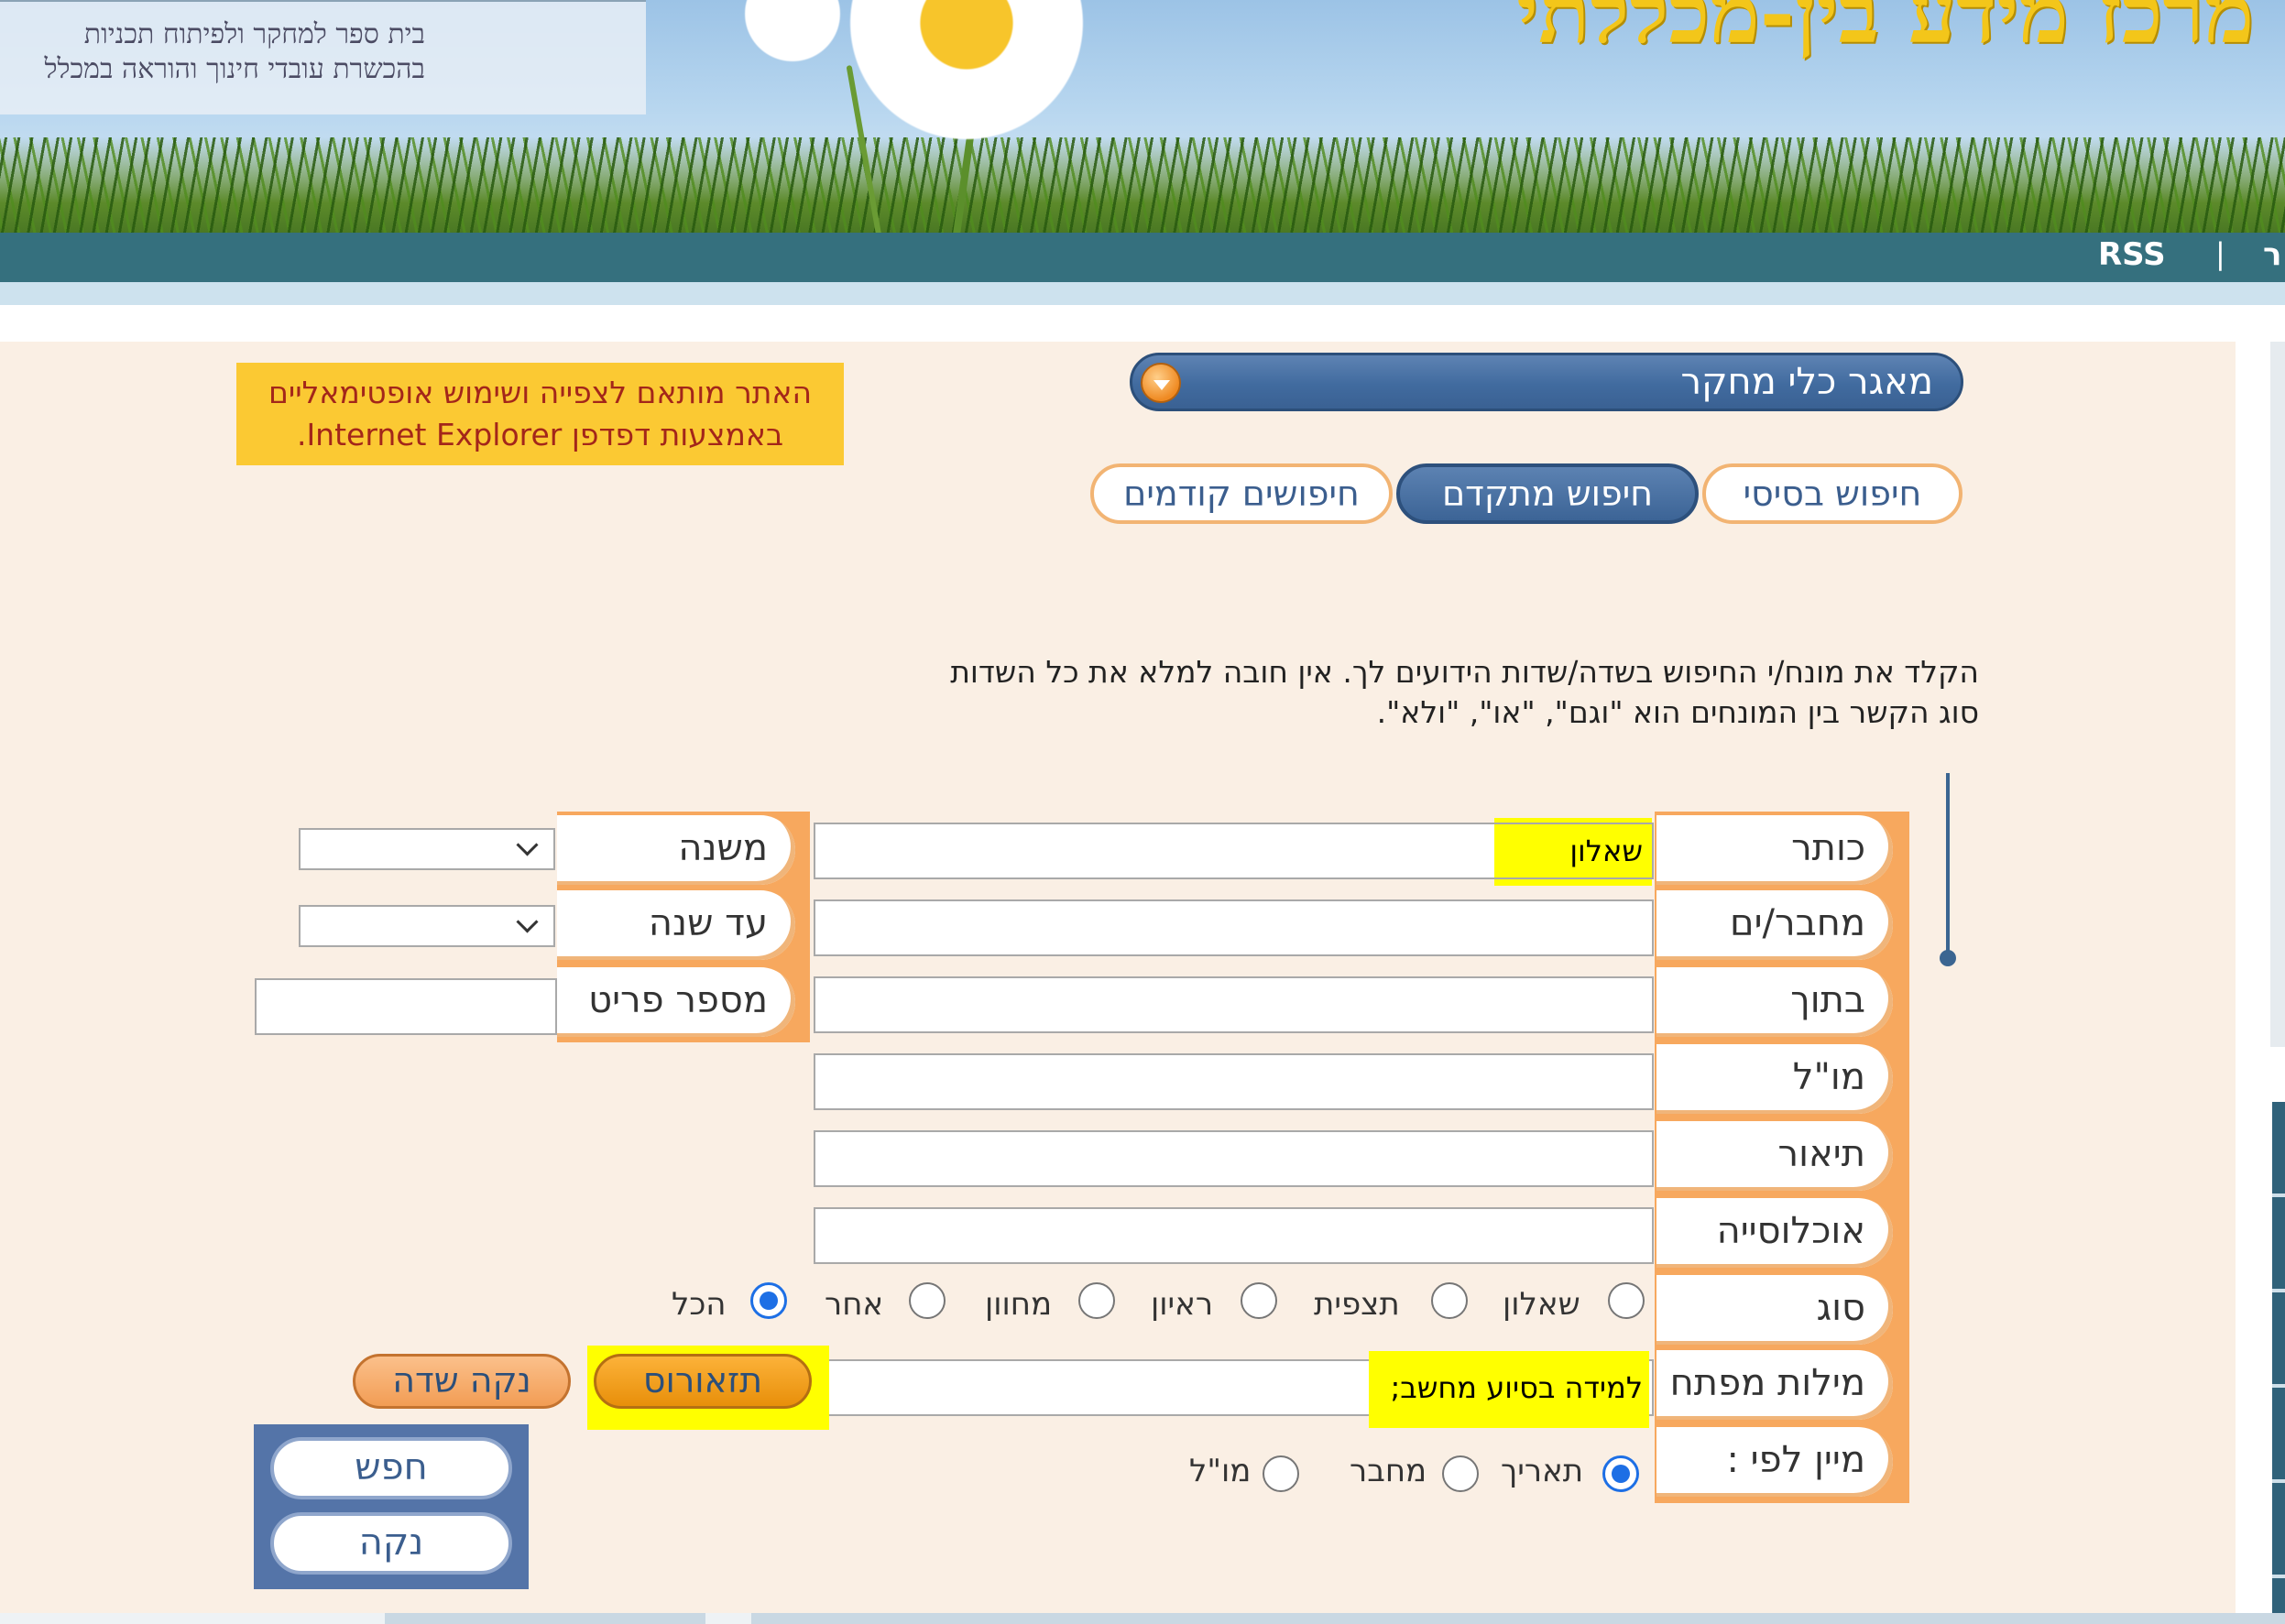 Image resolution: width=2285 pixels, height=1624 pixels. I want to click on sort-radio-author, so click(1460, 1473).